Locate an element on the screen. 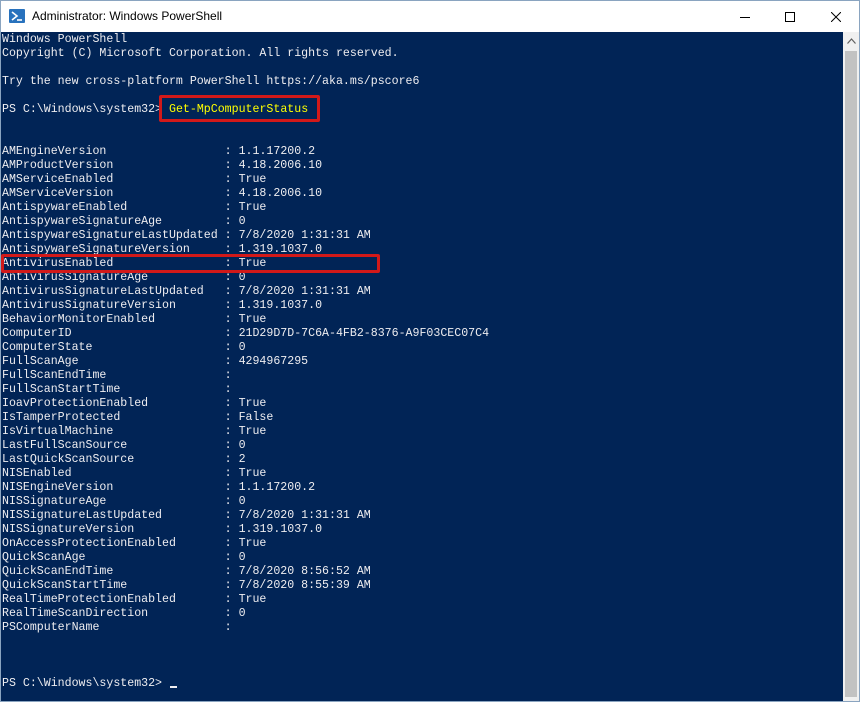 This screenshot has width=860, height=702. minimize-button is located at coordinates (744, 16).